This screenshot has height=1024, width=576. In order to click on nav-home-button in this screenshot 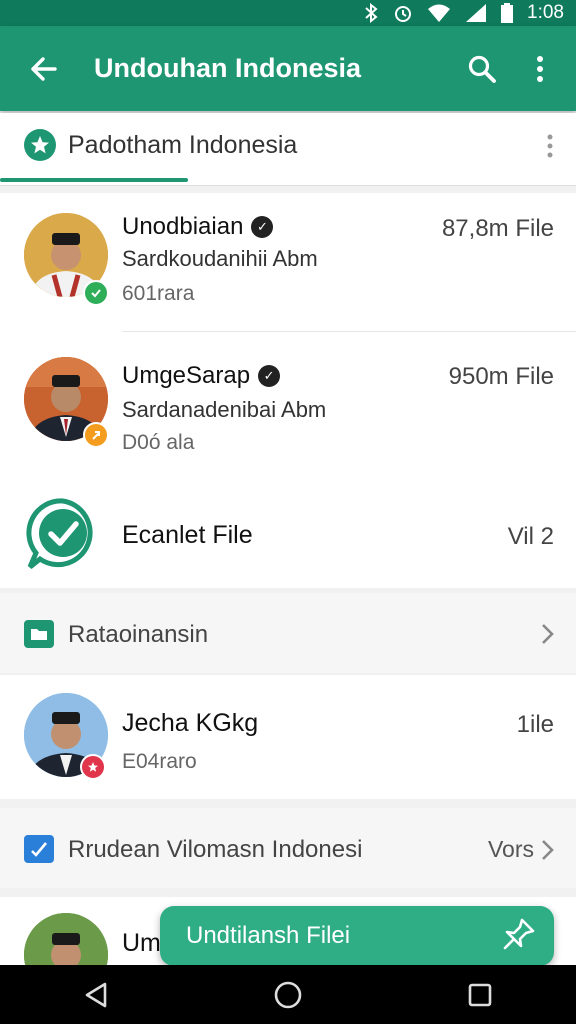, I will do `click(288, 995)`.